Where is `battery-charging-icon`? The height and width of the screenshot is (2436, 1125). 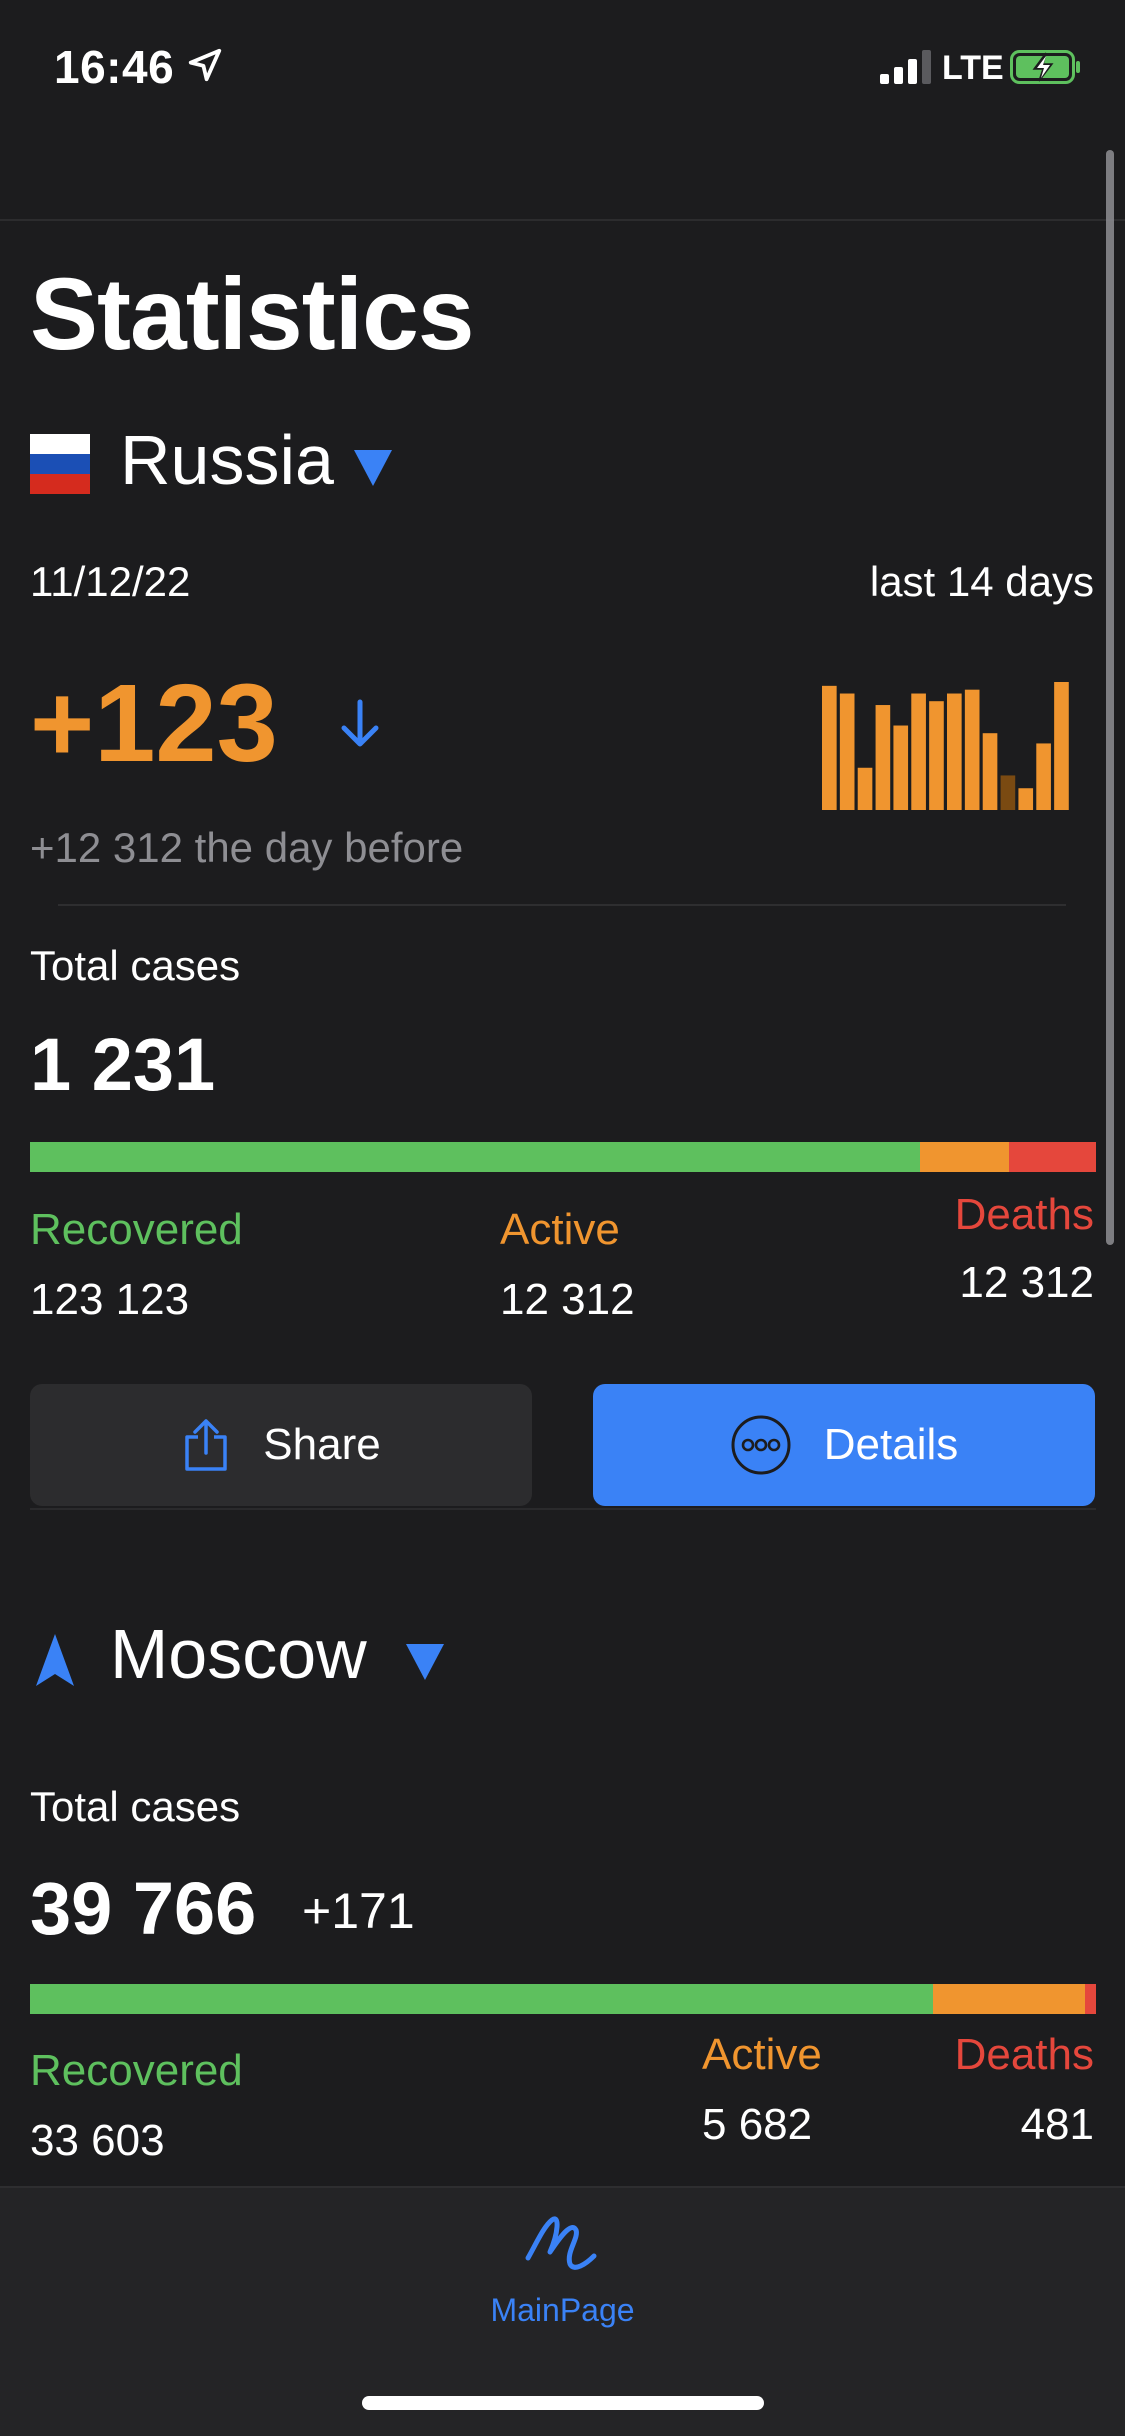 battery-charging-icon is located at coordinates (1045, 67).